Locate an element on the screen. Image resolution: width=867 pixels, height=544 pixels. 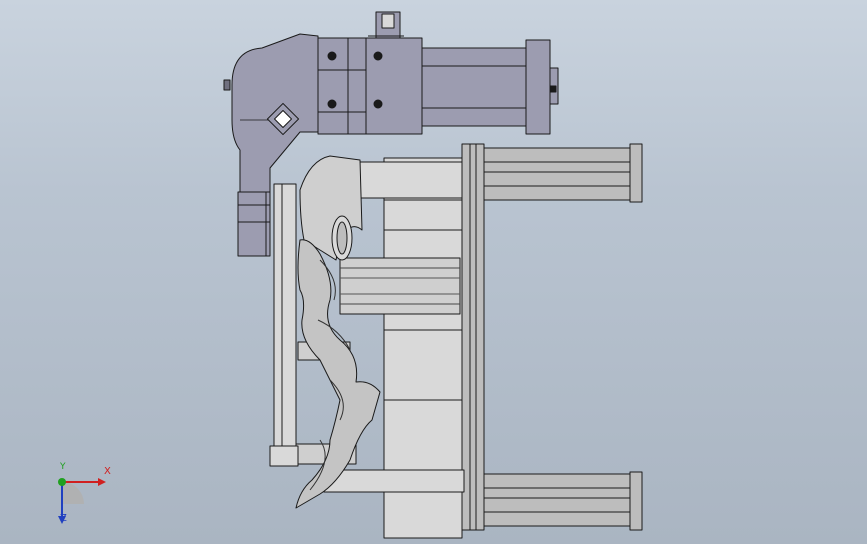
axis-y-label: Y is located at coordinates (63, 467).